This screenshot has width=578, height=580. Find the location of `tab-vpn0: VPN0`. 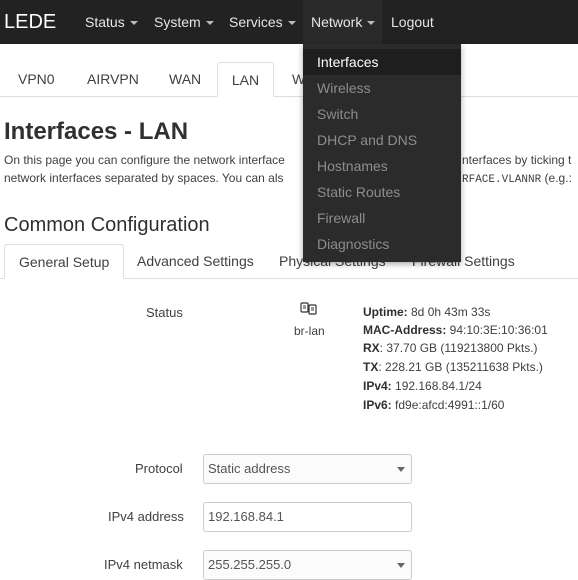

tab-vpn0: VPN0 is located at coordinates (36, 79).